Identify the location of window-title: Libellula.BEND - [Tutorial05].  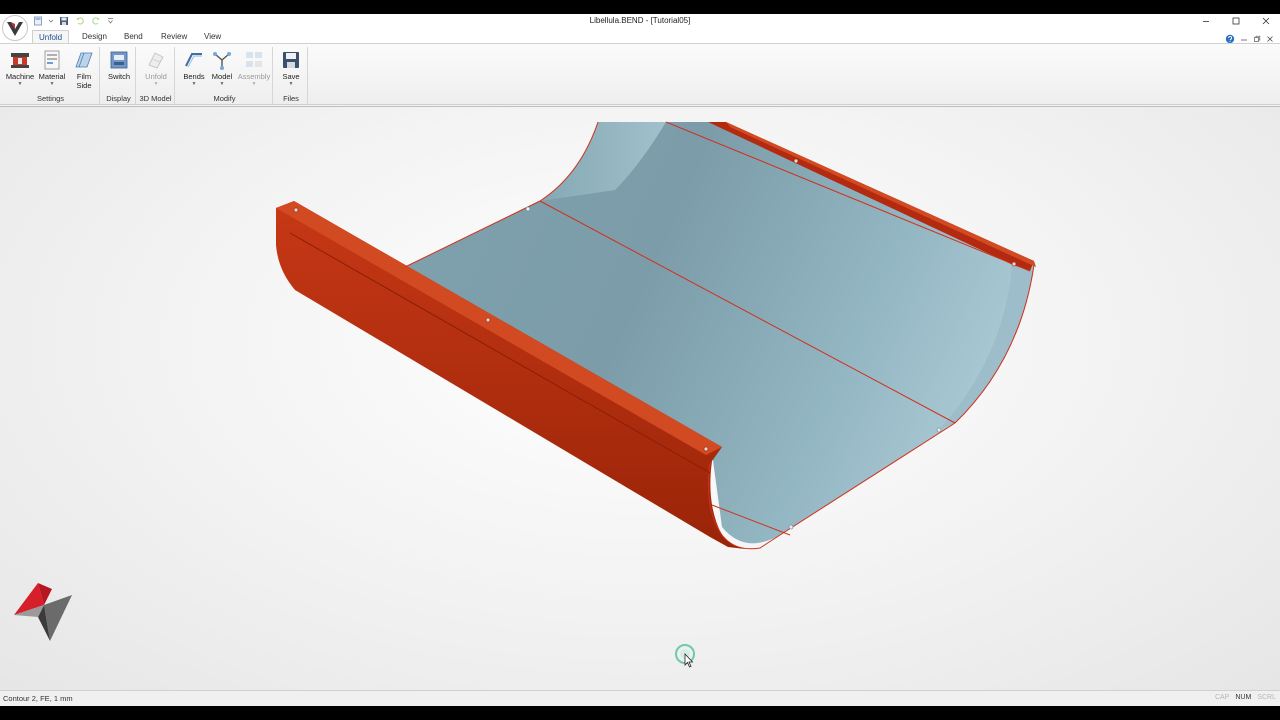
(640, 20).